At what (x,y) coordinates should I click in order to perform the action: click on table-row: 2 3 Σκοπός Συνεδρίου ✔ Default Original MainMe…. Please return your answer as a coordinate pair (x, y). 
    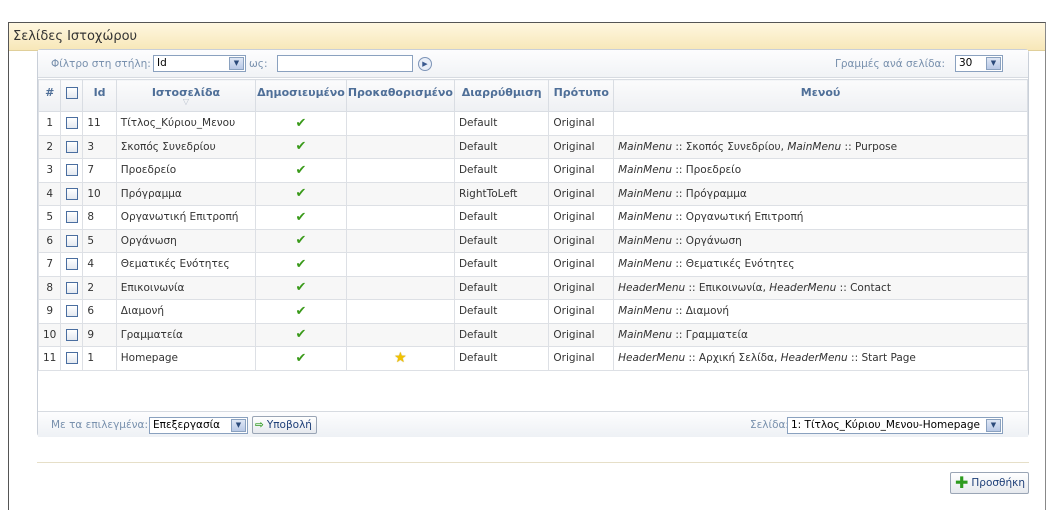
    Looking at the image, I should click on (532, 146).